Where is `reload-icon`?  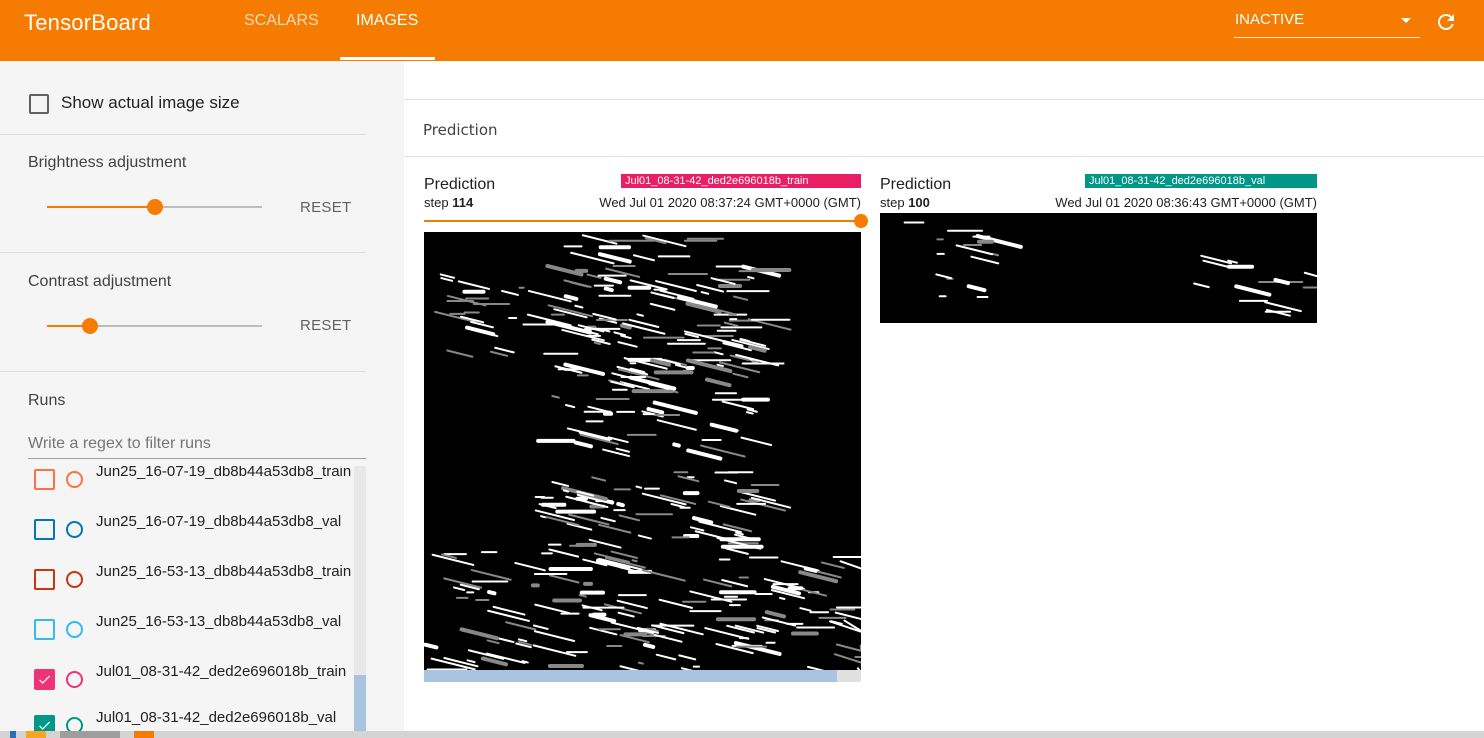
reload-icon is located at coordinates (1446, 22).